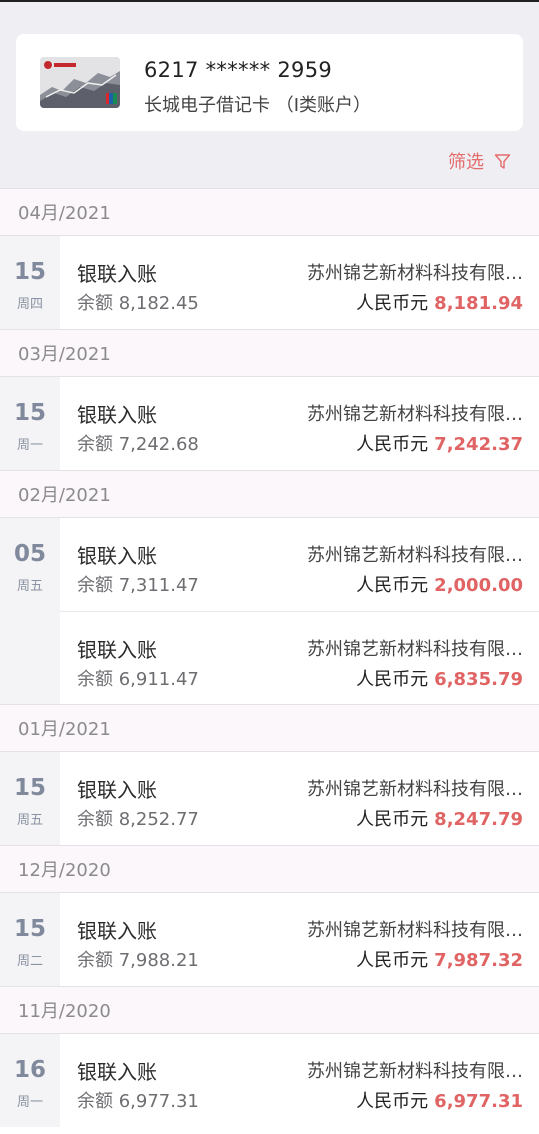 The height and width of the screenshot is (1134, 539). I want to click on transaction-row: 银联入账余额 8,182.45 苏州锦艺新材料科技有限公司人民币元 8,181.94, so click(299, 282).